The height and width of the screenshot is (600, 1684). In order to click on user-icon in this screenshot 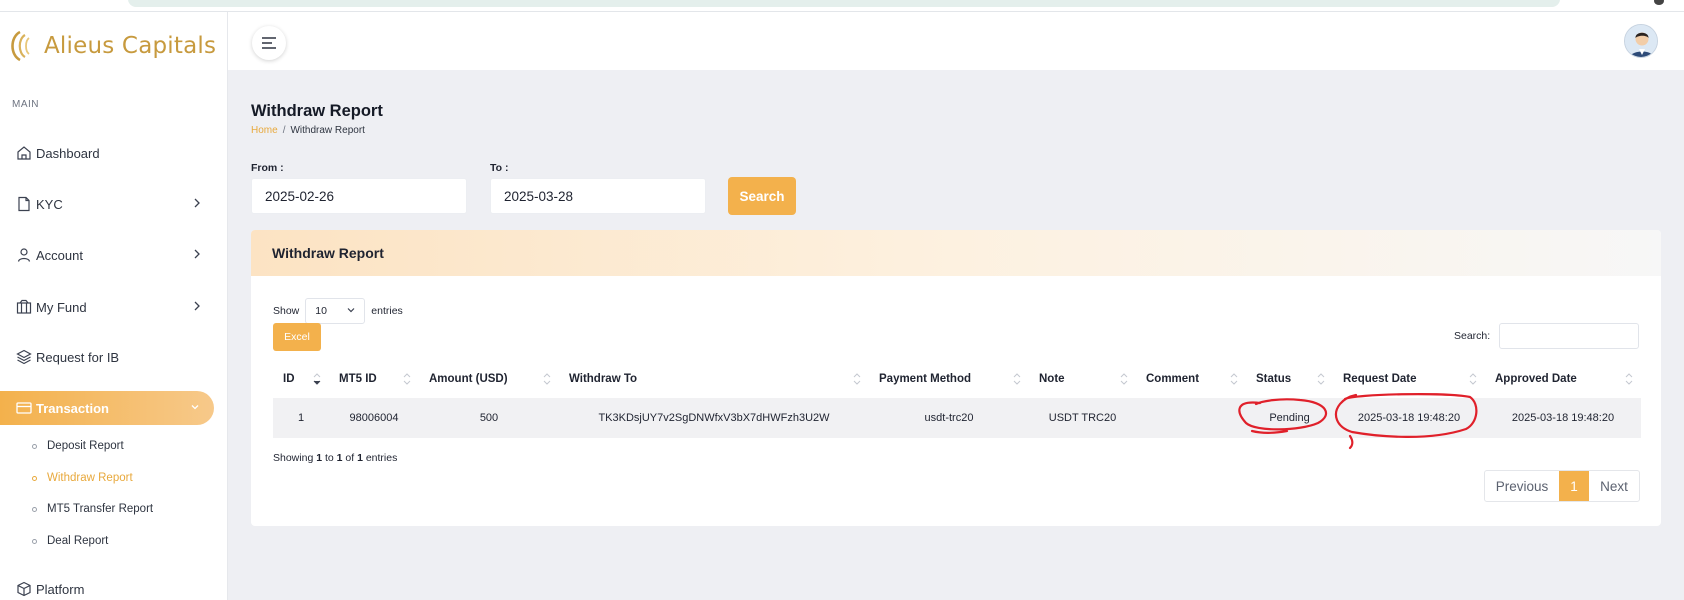, I will do `click(24, 255)`.